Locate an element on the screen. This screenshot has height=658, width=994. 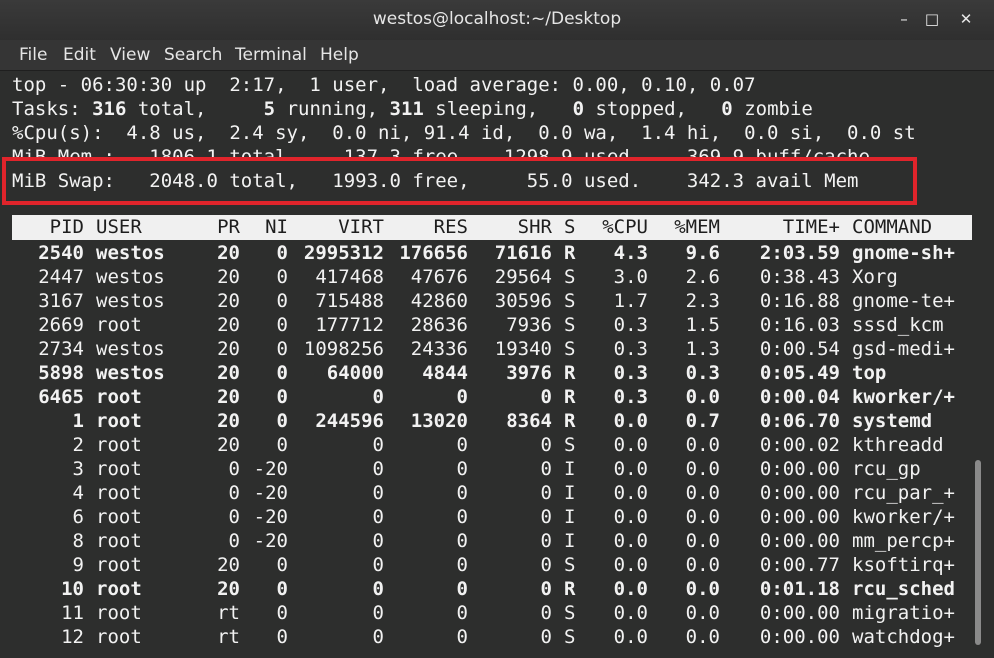
menu-search: Search is located at coordinates (193, 55).